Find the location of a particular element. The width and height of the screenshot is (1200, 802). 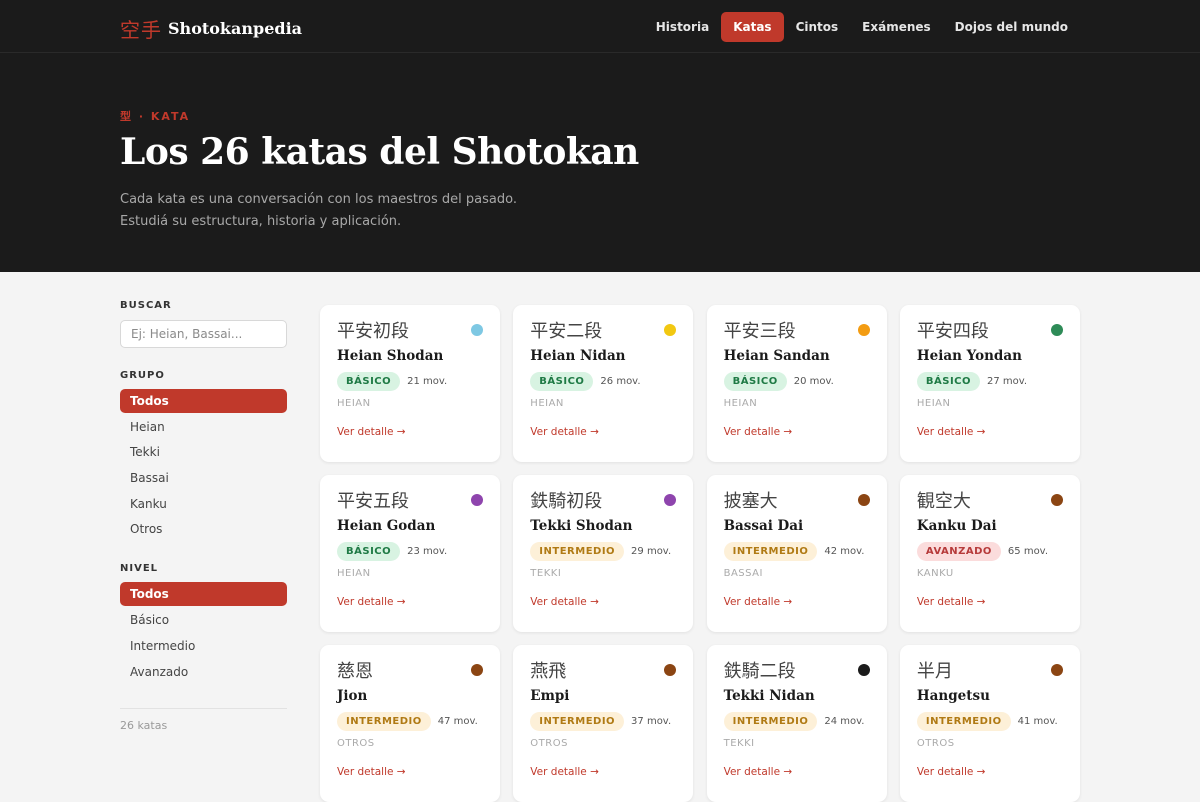

group-filter-todos: Todos is located at coordinates (203, 401).